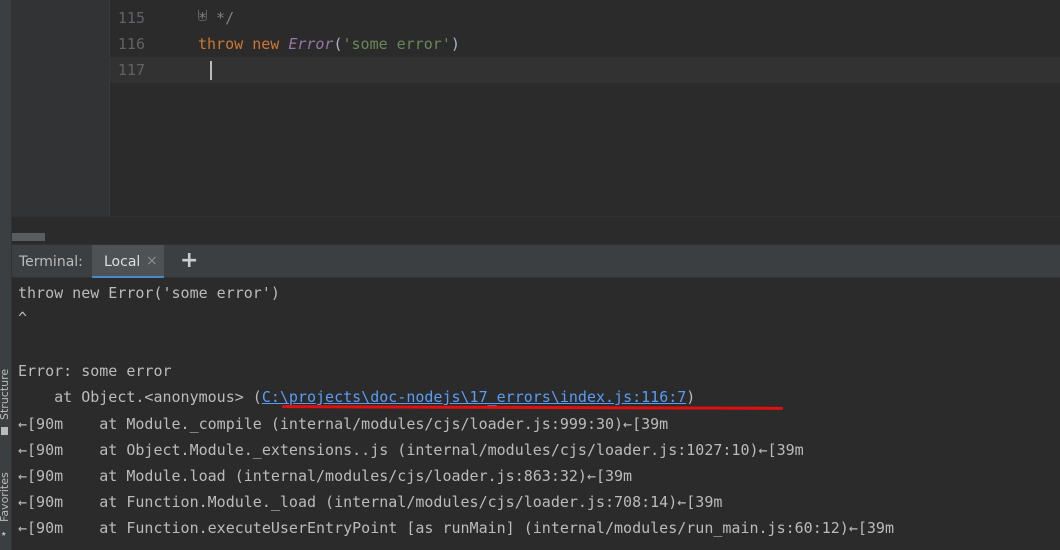 This screenshot has width=1060, height=550. I want to click on structure-tool-label: Structure, so click(5, 394).